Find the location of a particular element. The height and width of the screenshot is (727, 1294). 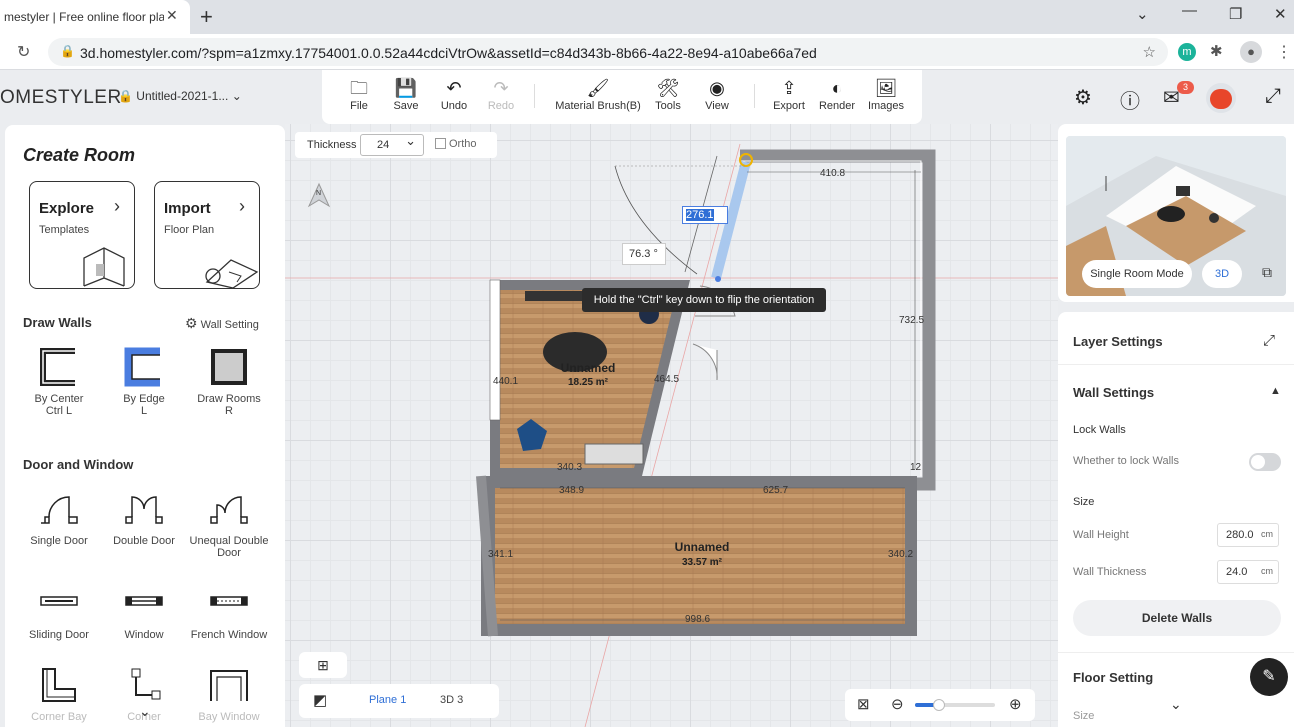

sofa is located at coordinates (614, 454).